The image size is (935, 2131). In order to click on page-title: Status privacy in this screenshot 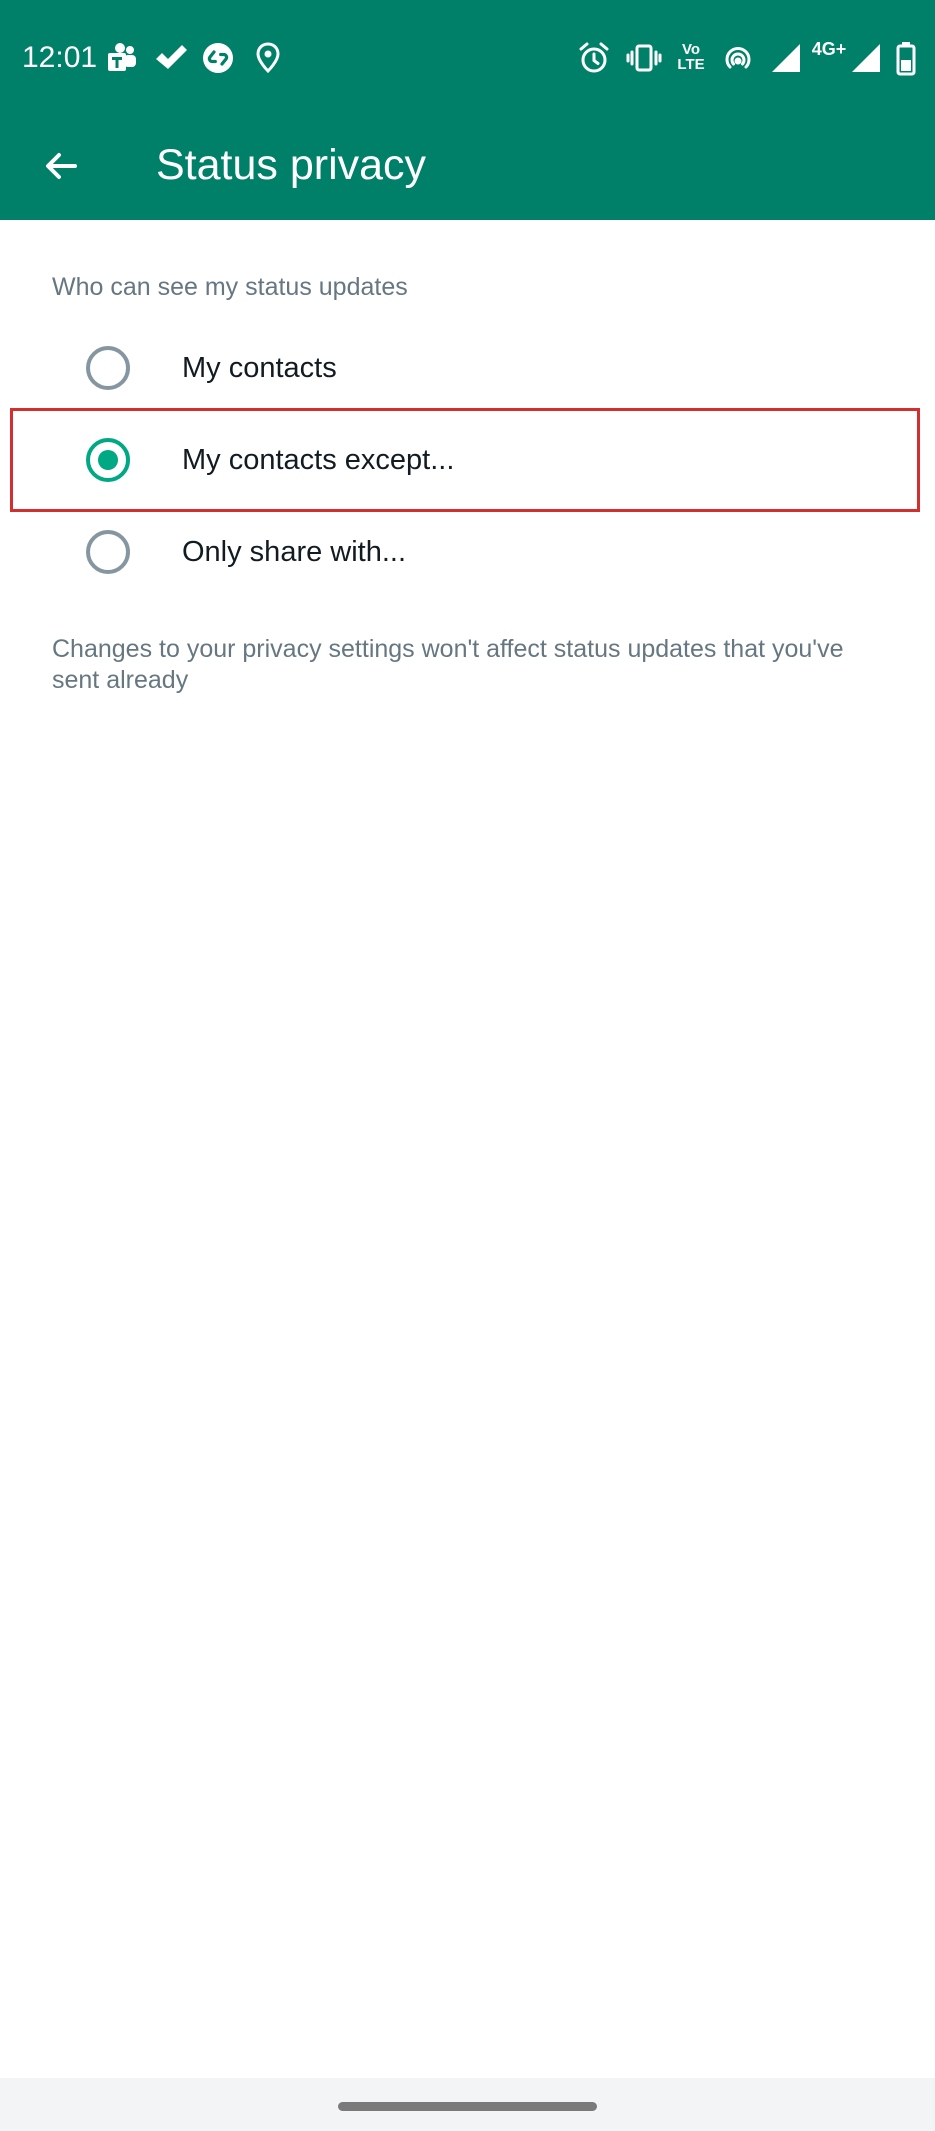, I will do `click(291, 165)`.